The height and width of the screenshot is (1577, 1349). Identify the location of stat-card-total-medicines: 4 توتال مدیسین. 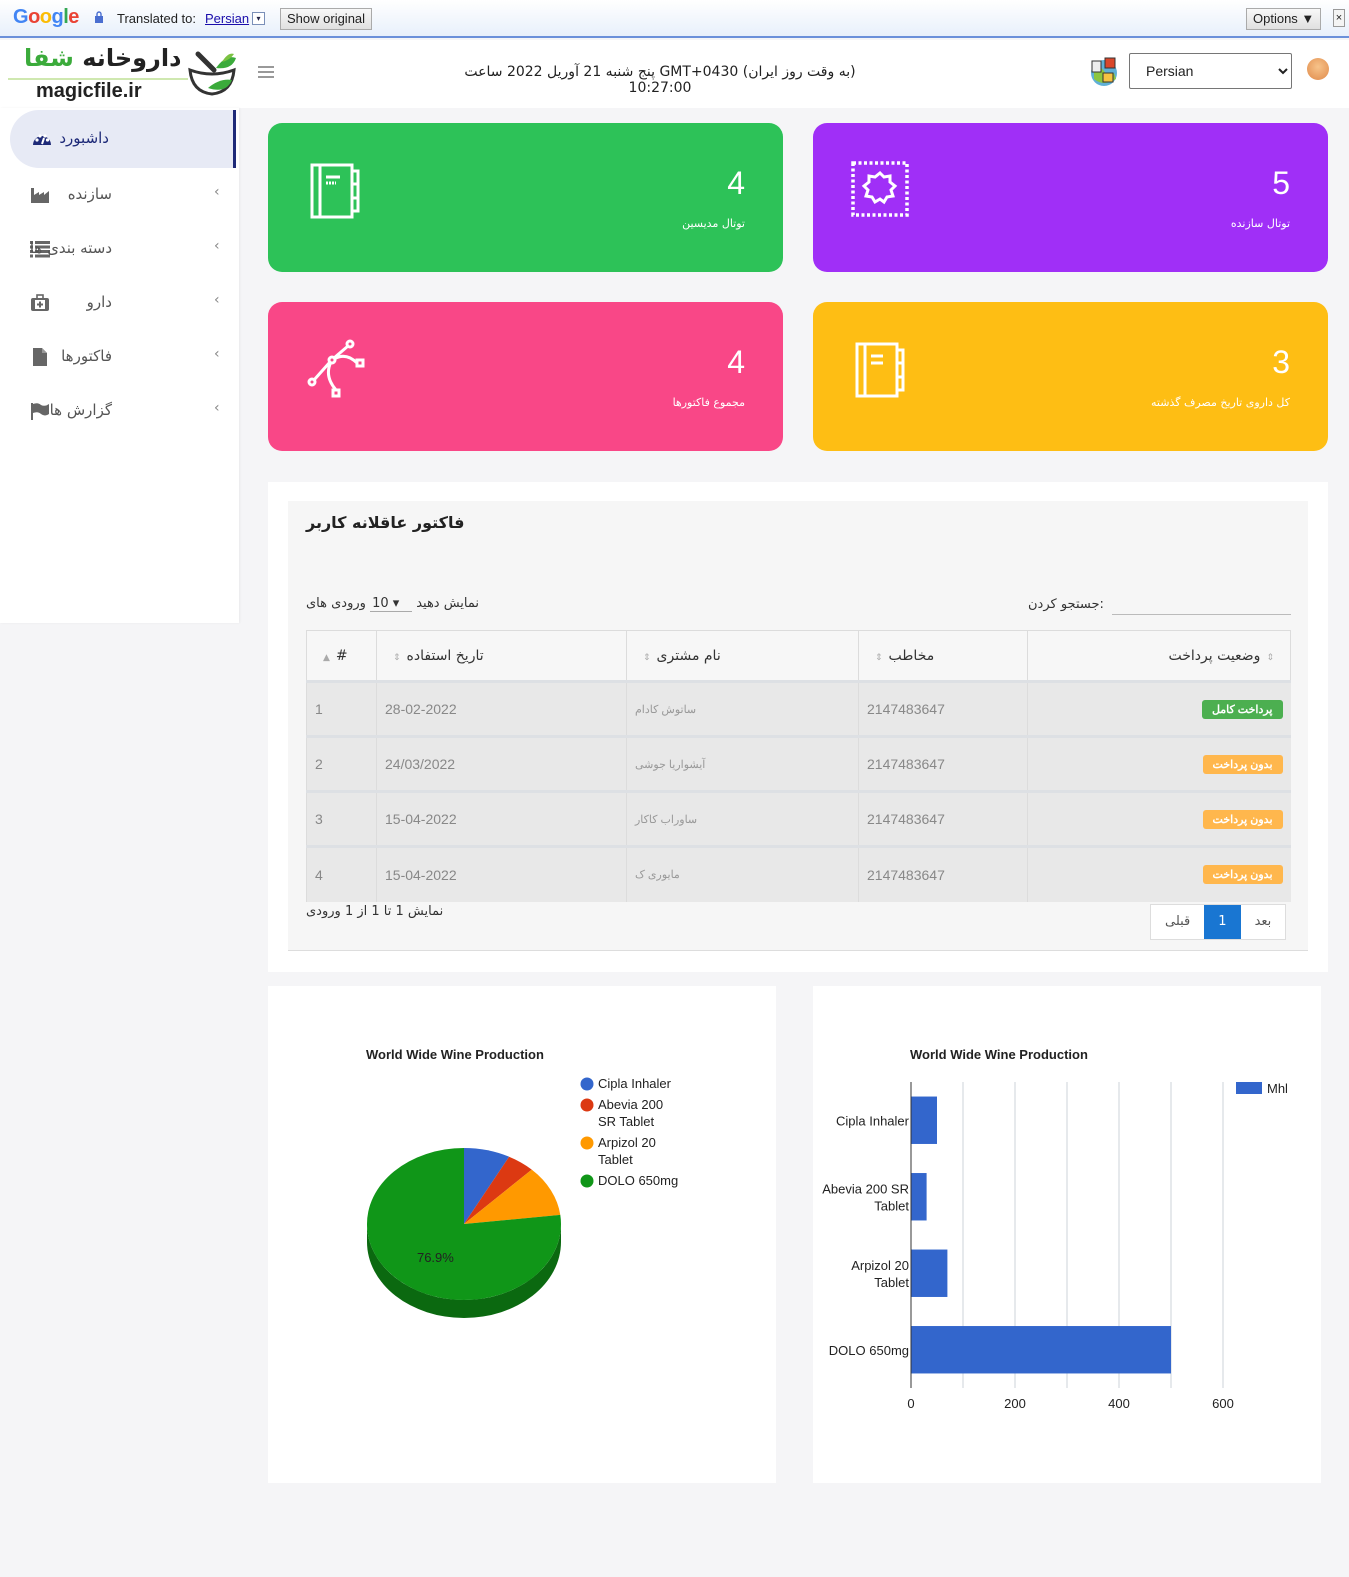
(525, 197).